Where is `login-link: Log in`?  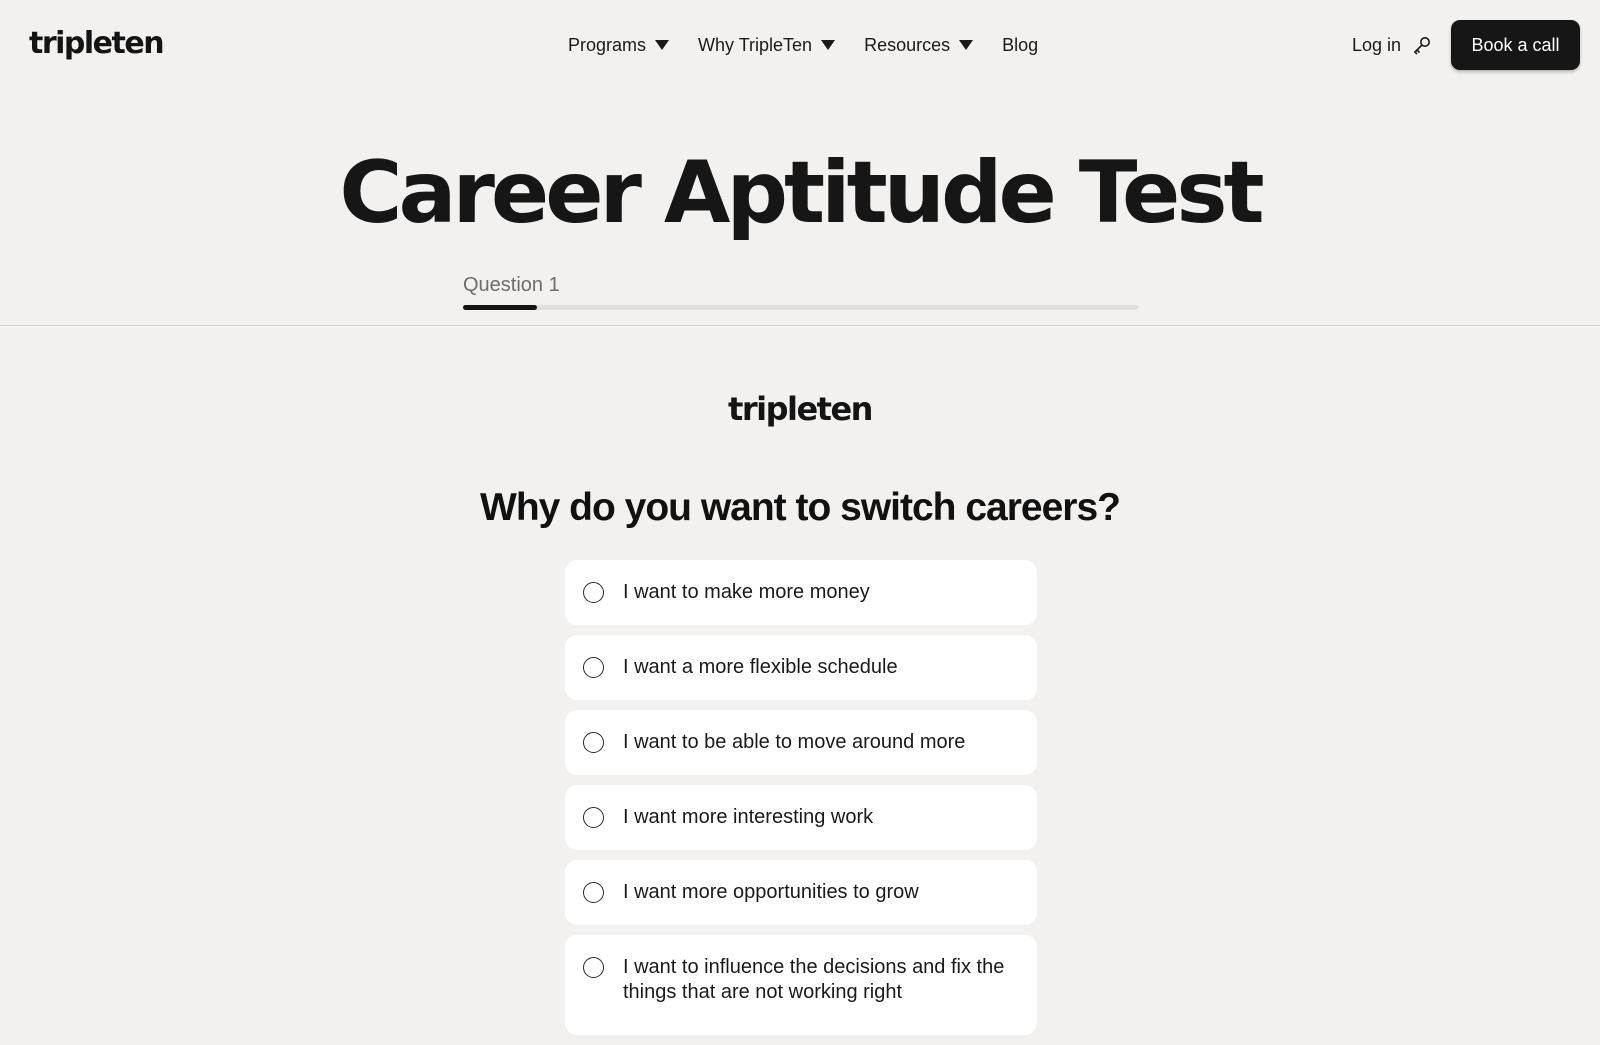 login-link: Log in is located at coordinates (1392, 45).